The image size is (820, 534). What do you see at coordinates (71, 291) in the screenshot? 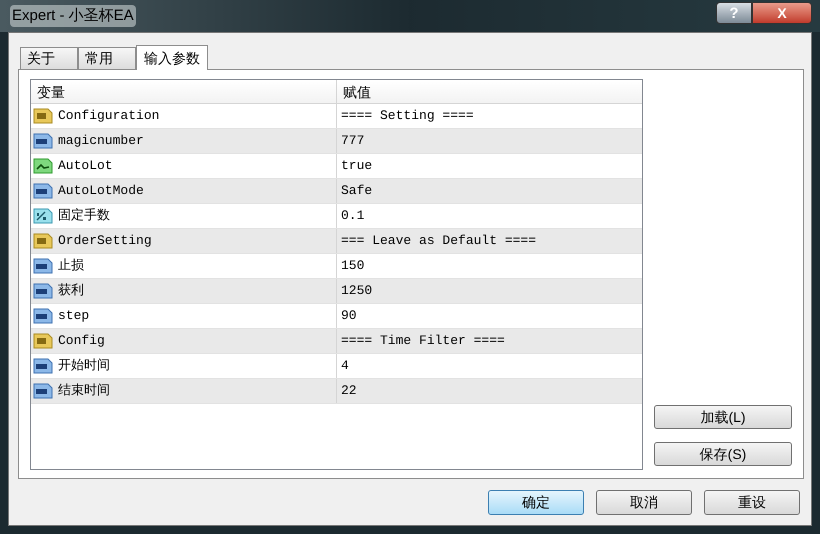
I see `parameter-name: 获利` at bounding box center [71, 291].